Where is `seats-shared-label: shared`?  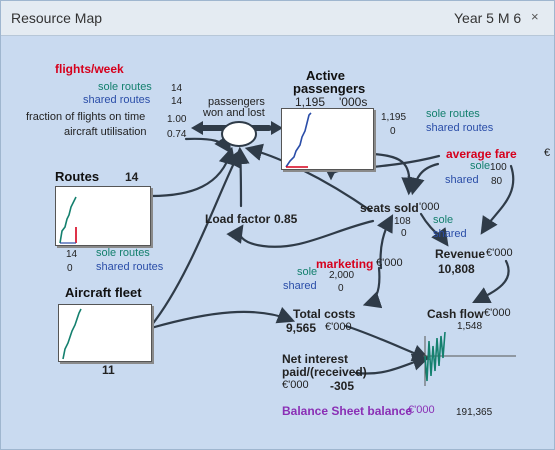 seats-shared-label: shared is located at coordinates (450, 234).